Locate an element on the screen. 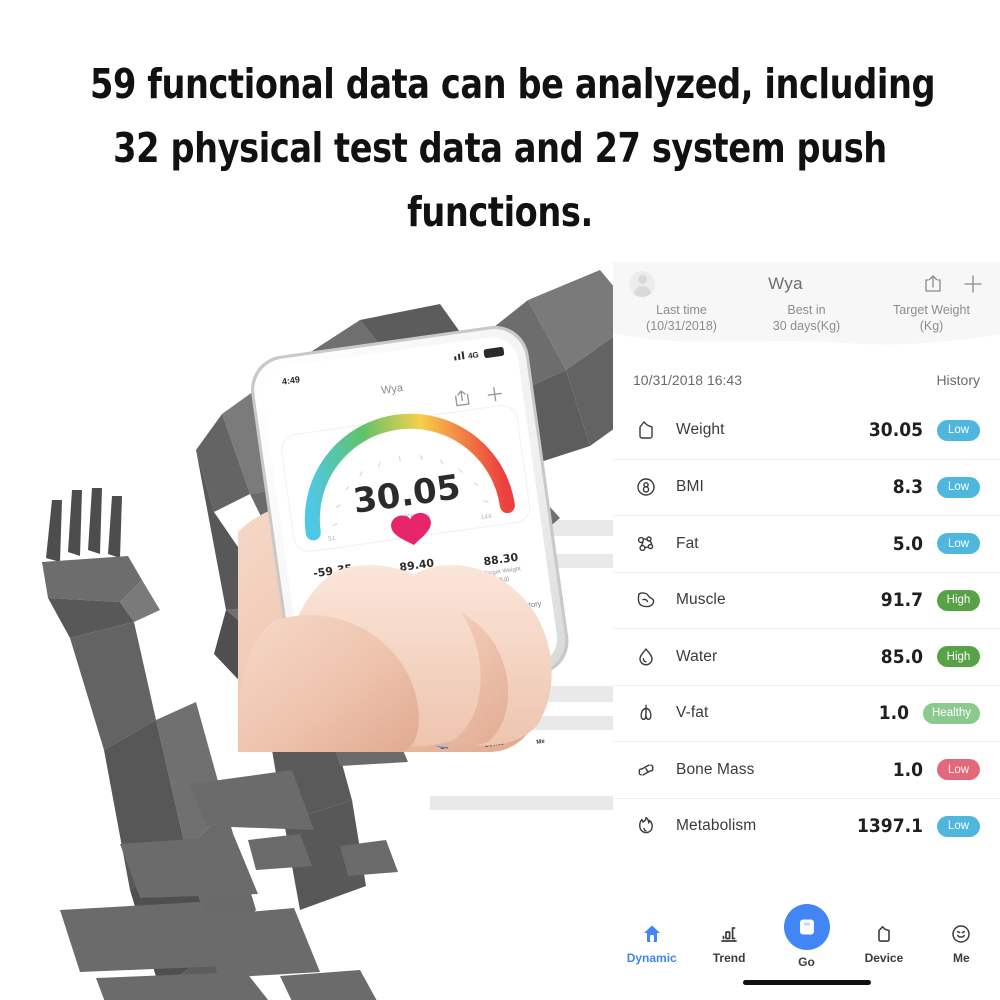  nav-item-device: Device is located at coordinates (883, 944).